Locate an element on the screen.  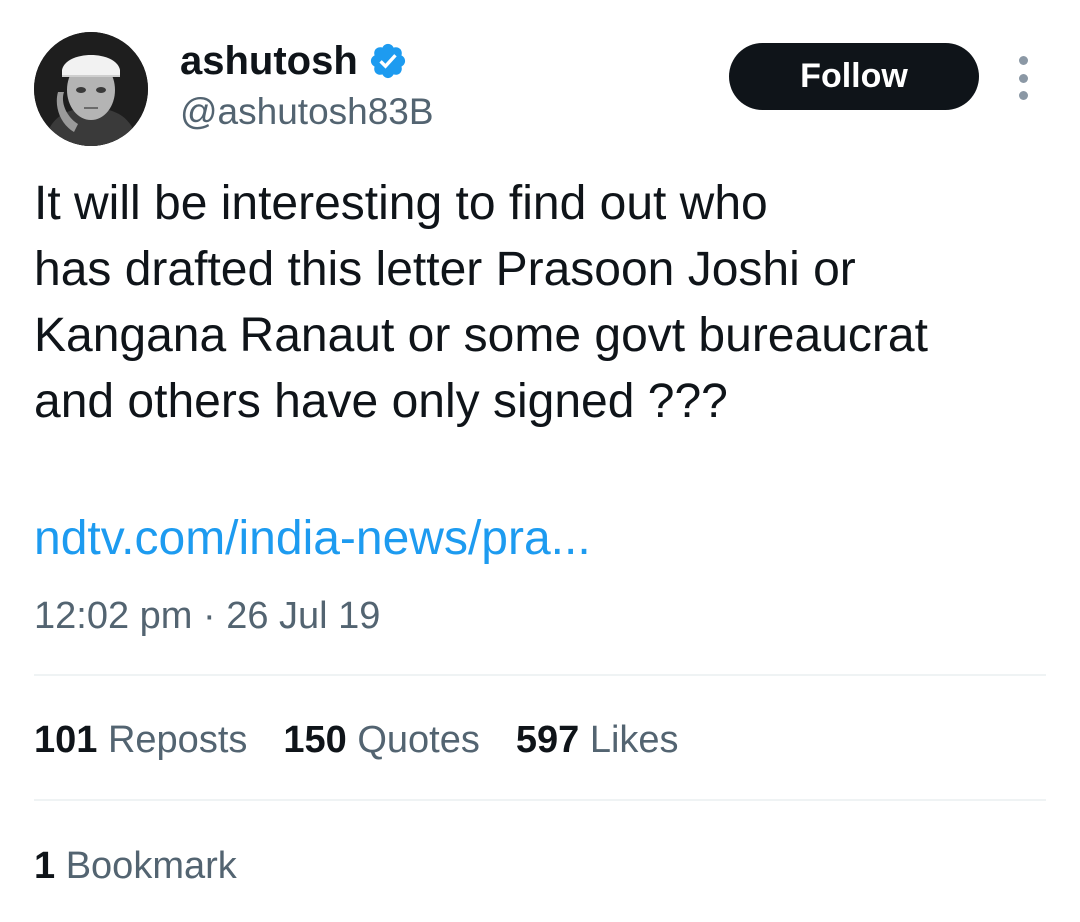
avatar is located at coordinates (91, 89).